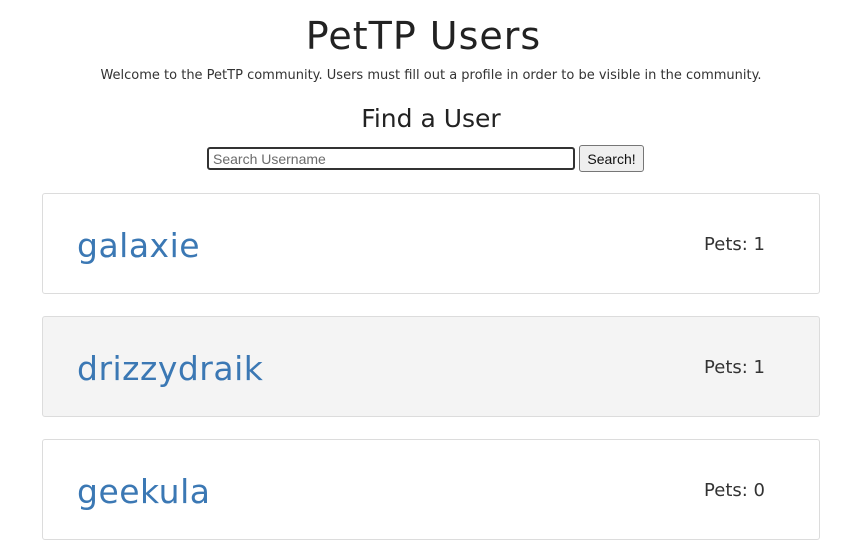 The height and width of the screenshot is (553, 847). What do you see at coordinates (138, 245) in the screenshot?
I see `username-link: galaxie` at bounding box center [138, 245].